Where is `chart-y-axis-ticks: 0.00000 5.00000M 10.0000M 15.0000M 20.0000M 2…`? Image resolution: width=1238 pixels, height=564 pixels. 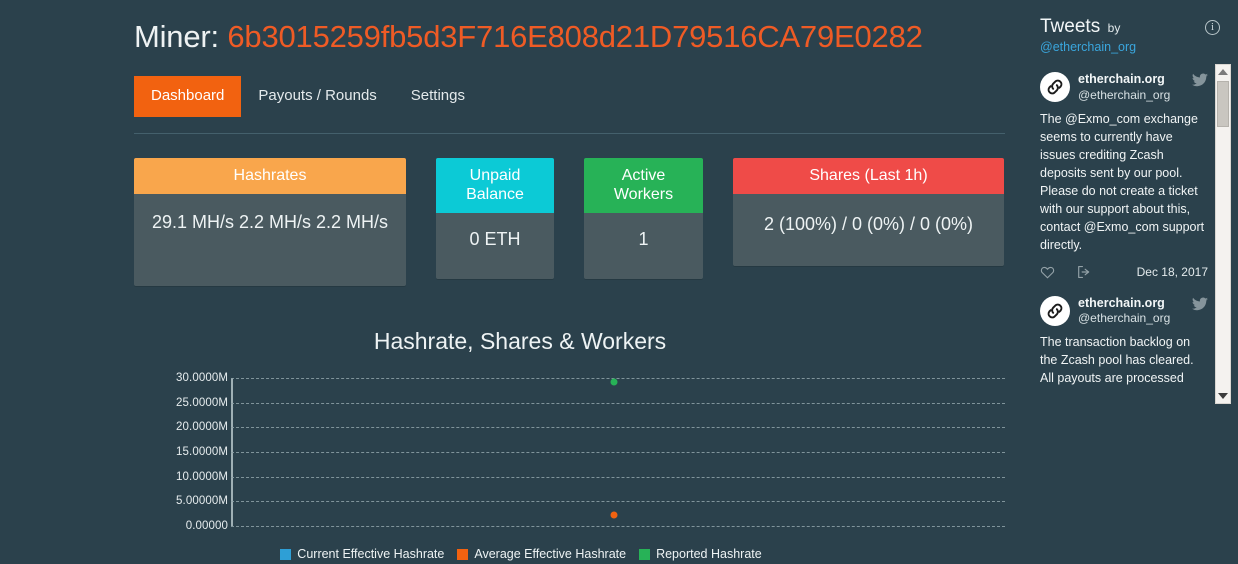 chart-y-axis-ticks: 0.00000 5.00000M 10.0000M 15.0000M 20.0000M 2… is located at coordinates (189, 468).